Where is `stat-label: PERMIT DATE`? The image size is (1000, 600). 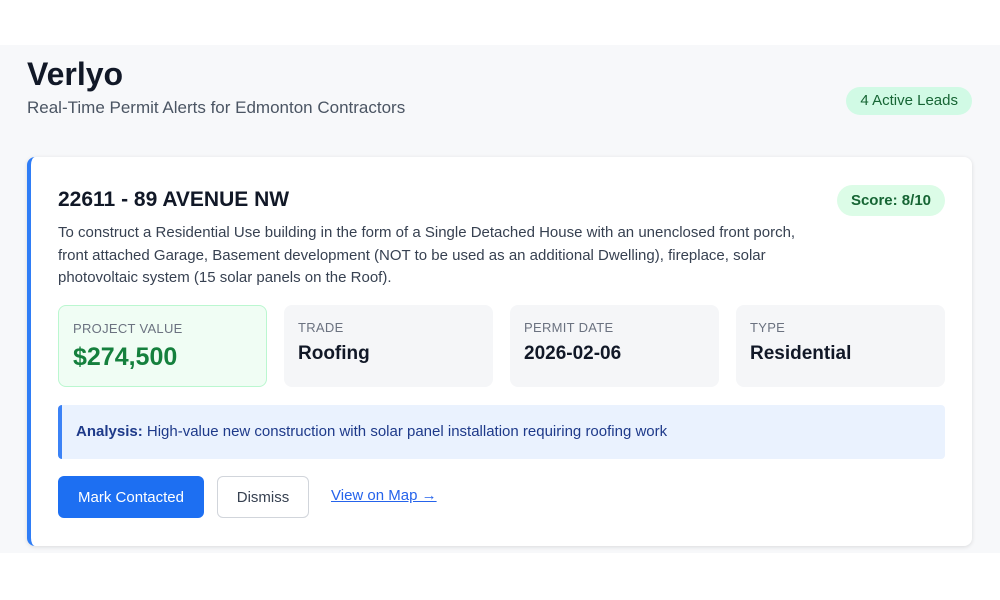 stat-label: PERMIT DATE is located at coordinates (569, 327).